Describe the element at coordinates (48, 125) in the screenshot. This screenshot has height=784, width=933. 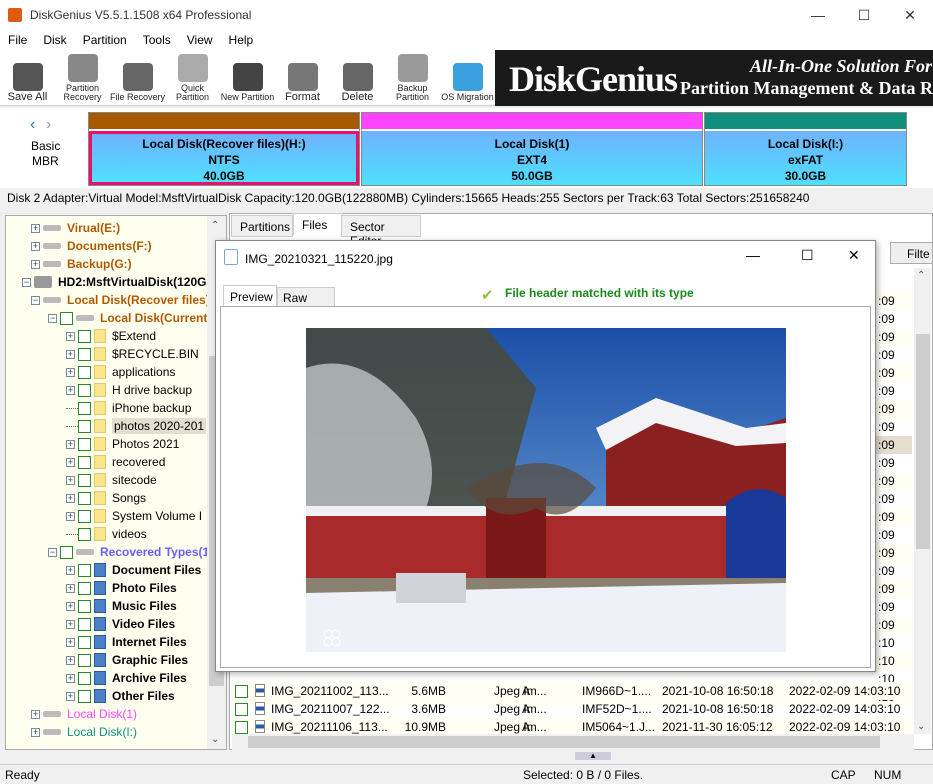
I see `forward-arrow-icon: ›` at that location.